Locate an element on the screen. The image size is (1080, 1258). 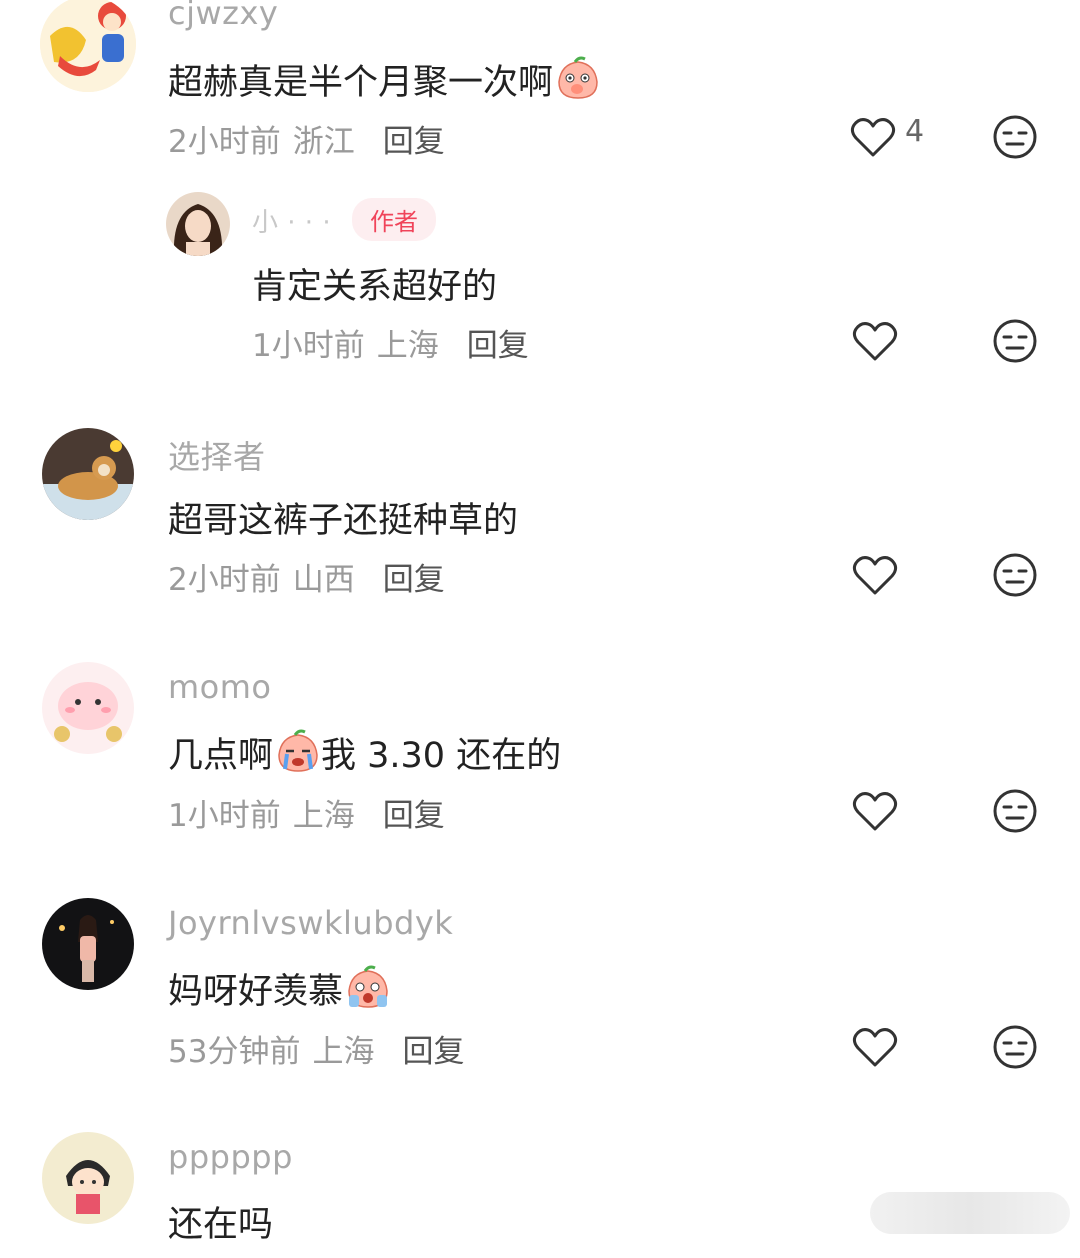
comment-meta: 2小时前 山西 回复 is located at coordinates (306, 576).